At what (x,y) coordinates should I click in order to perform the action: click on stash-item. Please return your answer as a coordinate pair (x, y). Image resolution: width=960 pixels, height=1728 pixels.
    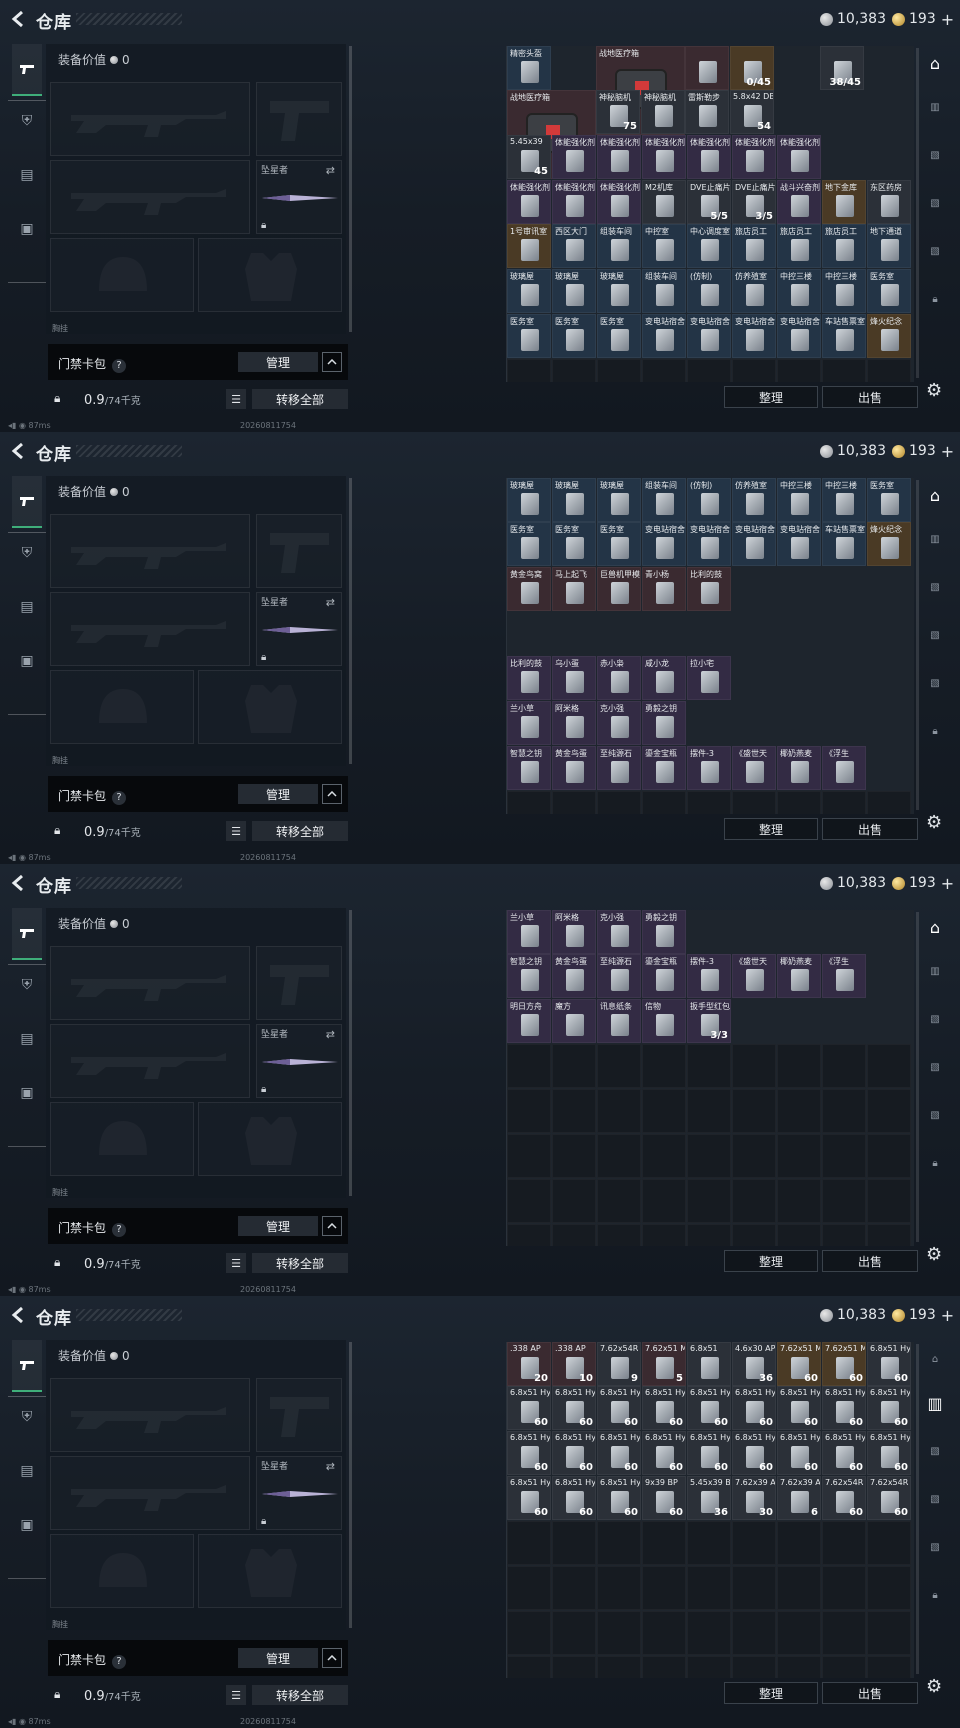
    Looking at the image, I should click on (707, 68).